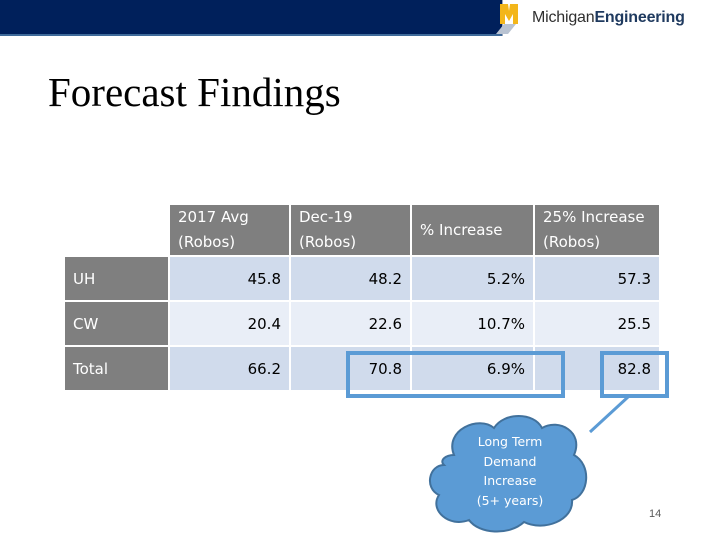 The height and width of the screenshot is (540, 720). I want to click on page-number: 14, so click(655, 514).